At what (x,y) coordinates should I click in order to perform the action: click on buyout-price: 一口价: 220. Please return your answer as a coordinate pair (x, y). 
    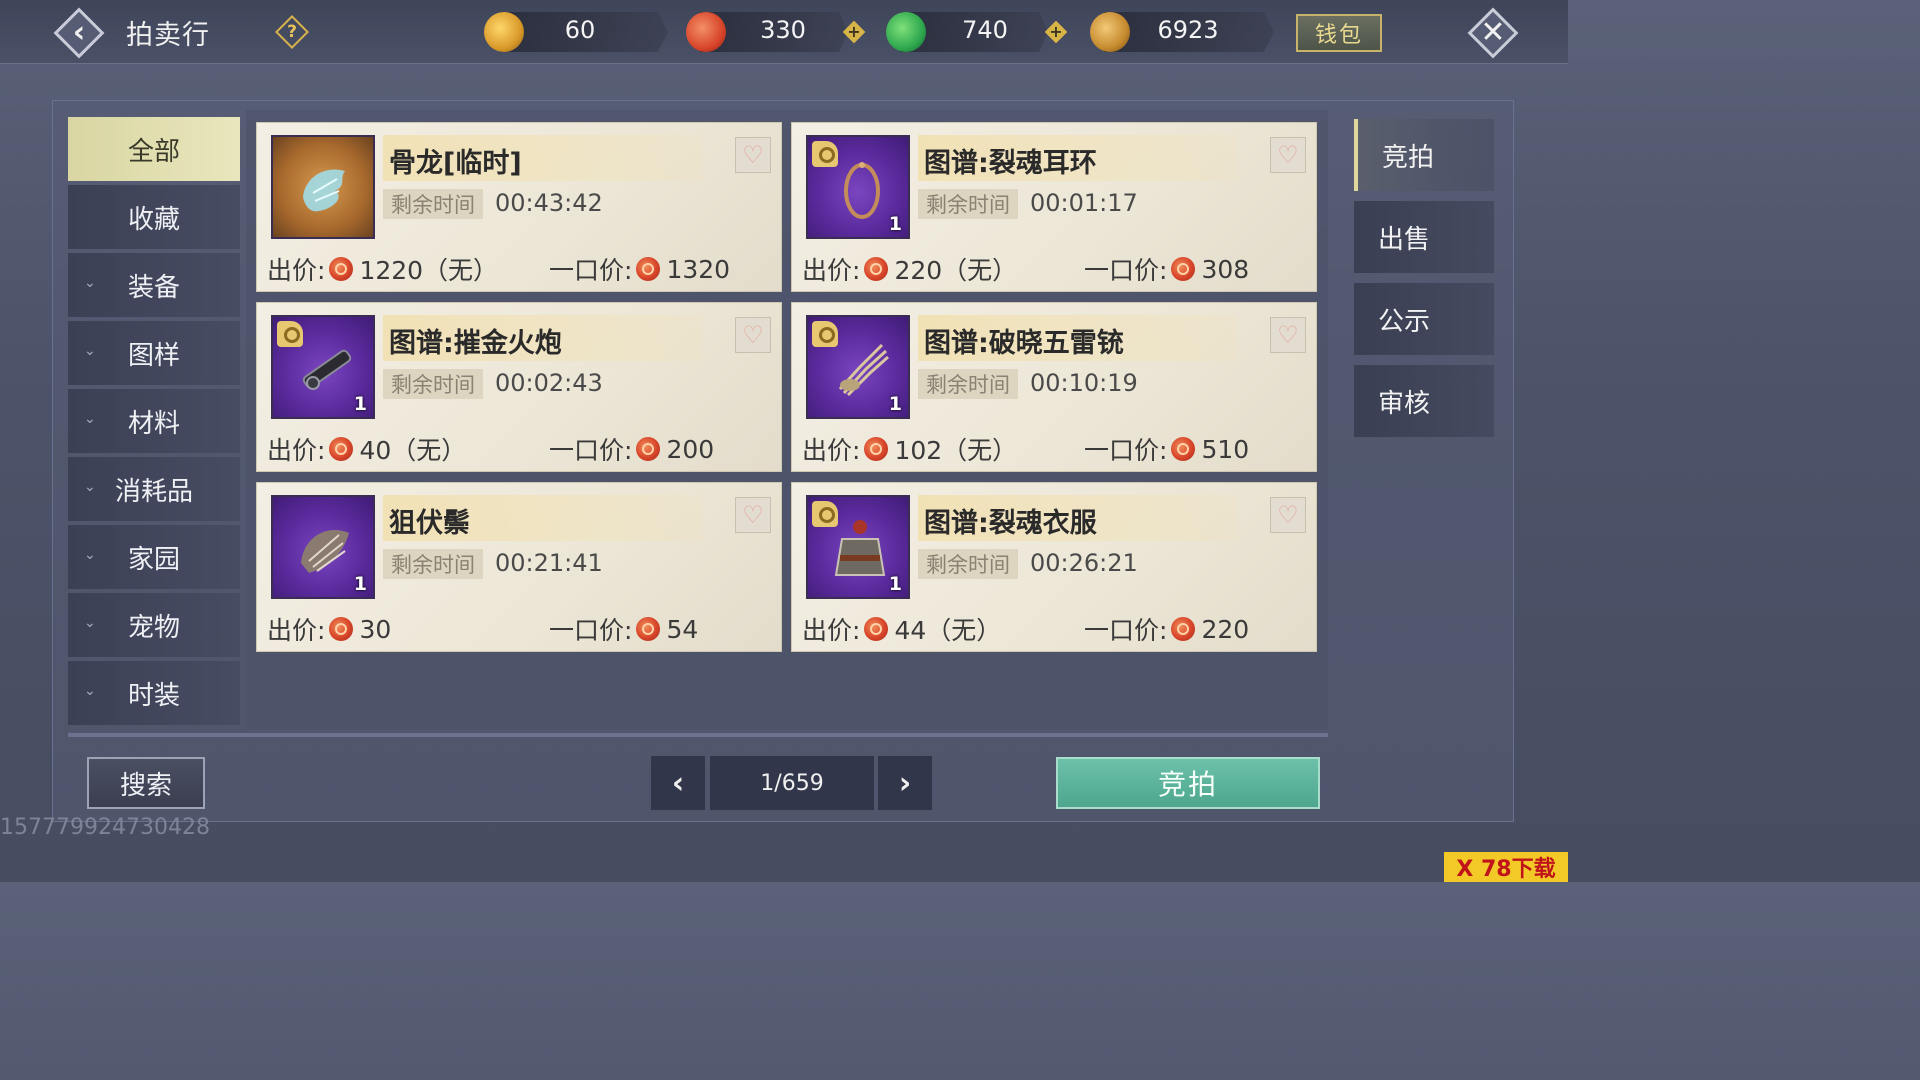
    Looking at the image, I should click on (1166, 629).